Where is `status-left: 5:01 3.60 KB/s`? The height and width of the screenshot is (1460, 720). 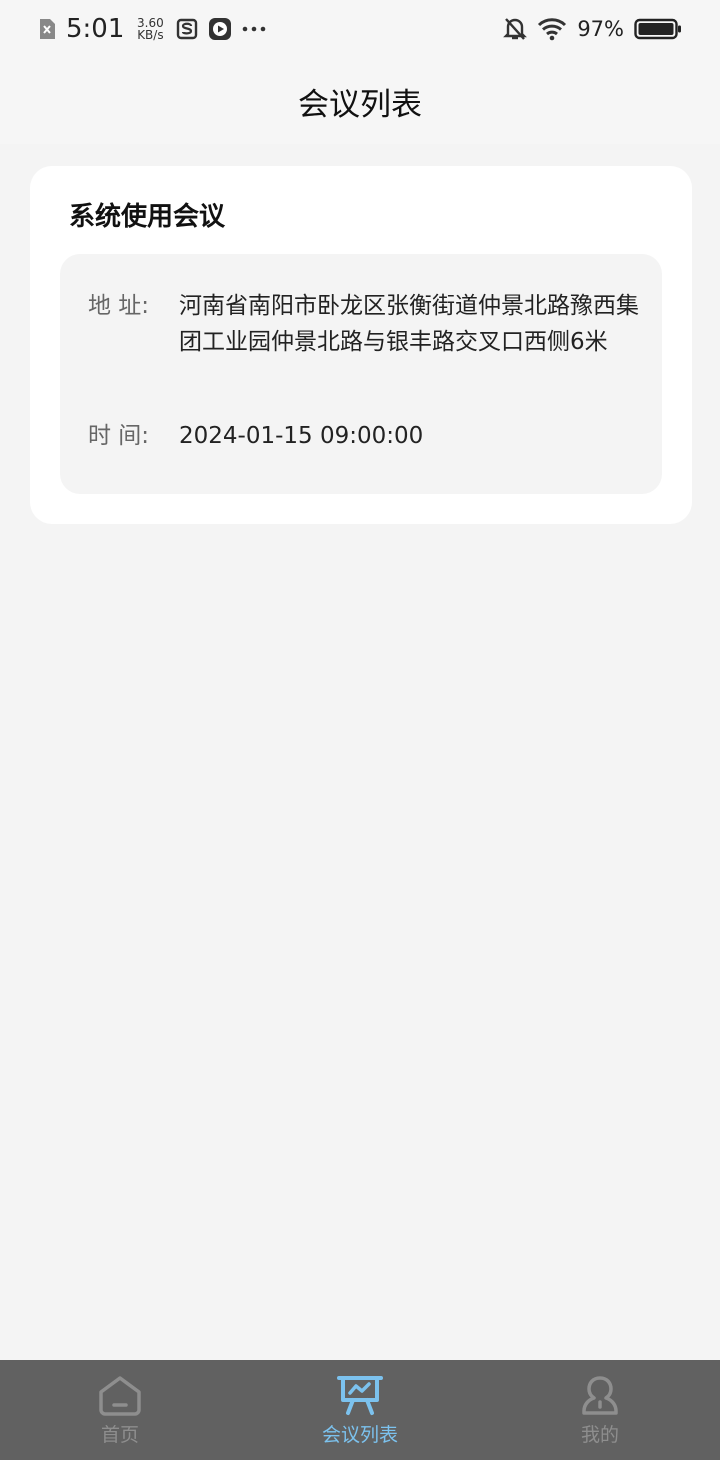
status-left: 5:01 3.60 KB/s is located at coordinates (152, 29).